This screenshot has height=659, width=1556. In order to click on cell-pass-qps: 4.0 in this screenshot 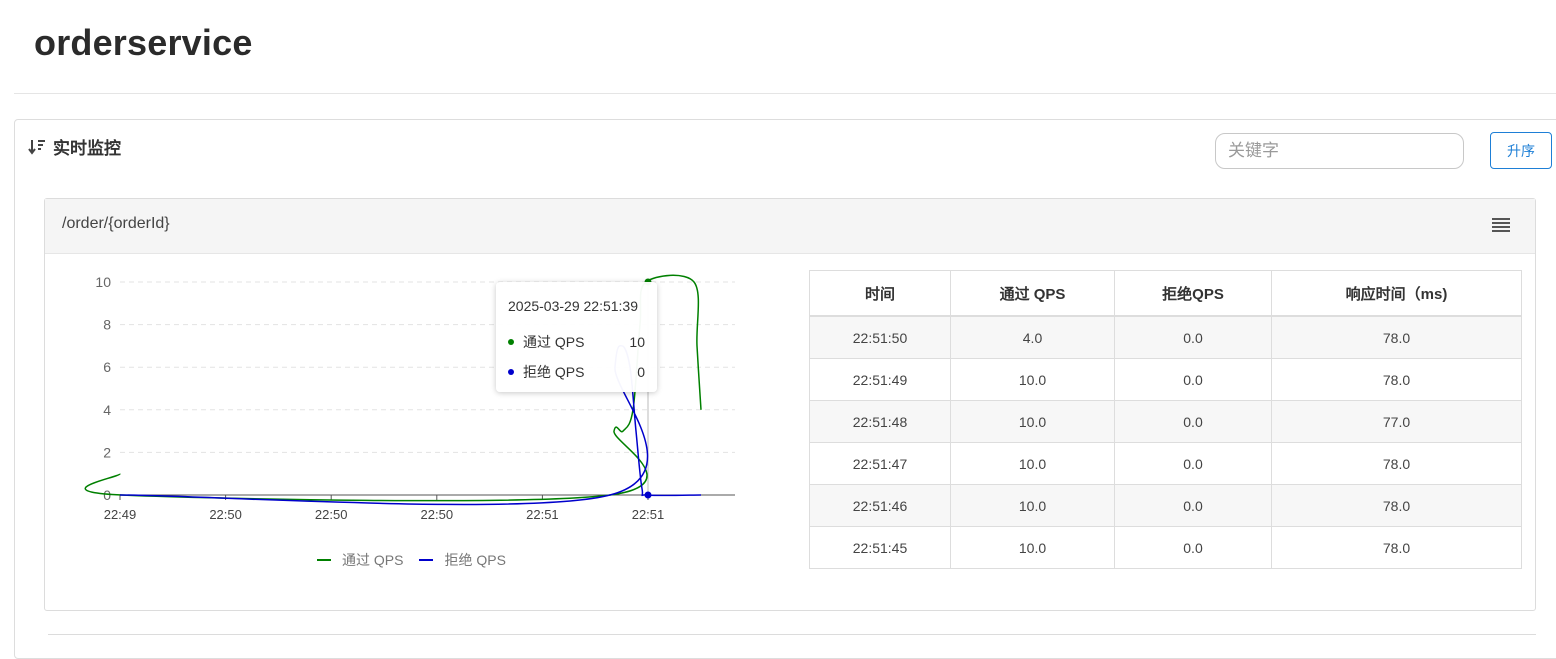, I will do `click(1032, 337)`.